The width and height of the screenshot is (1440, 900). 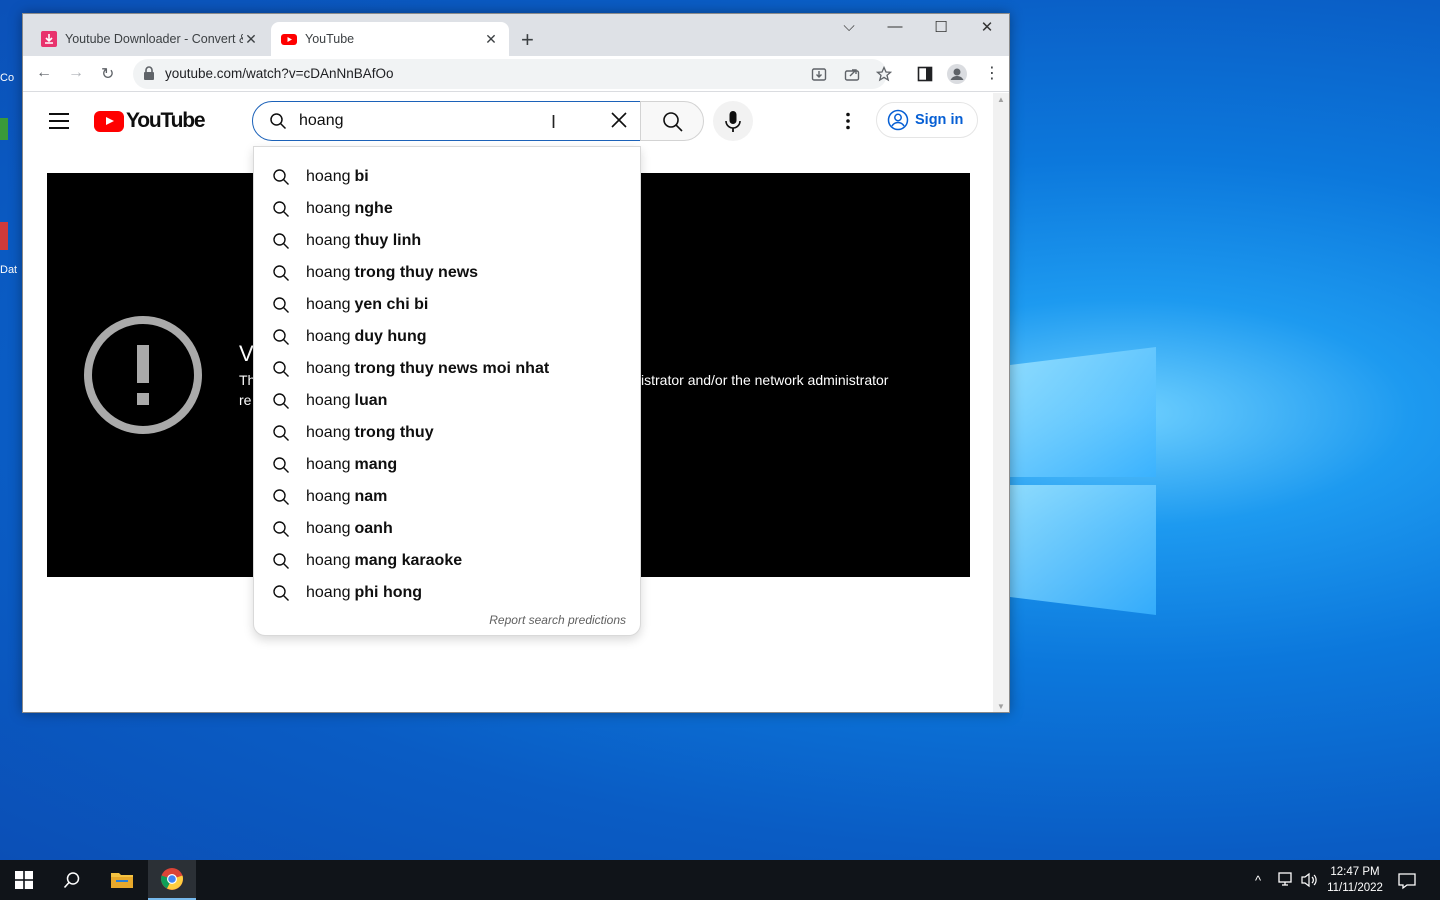 I want to click on youtube-logo: YouTube, so click(x=150, y=121).